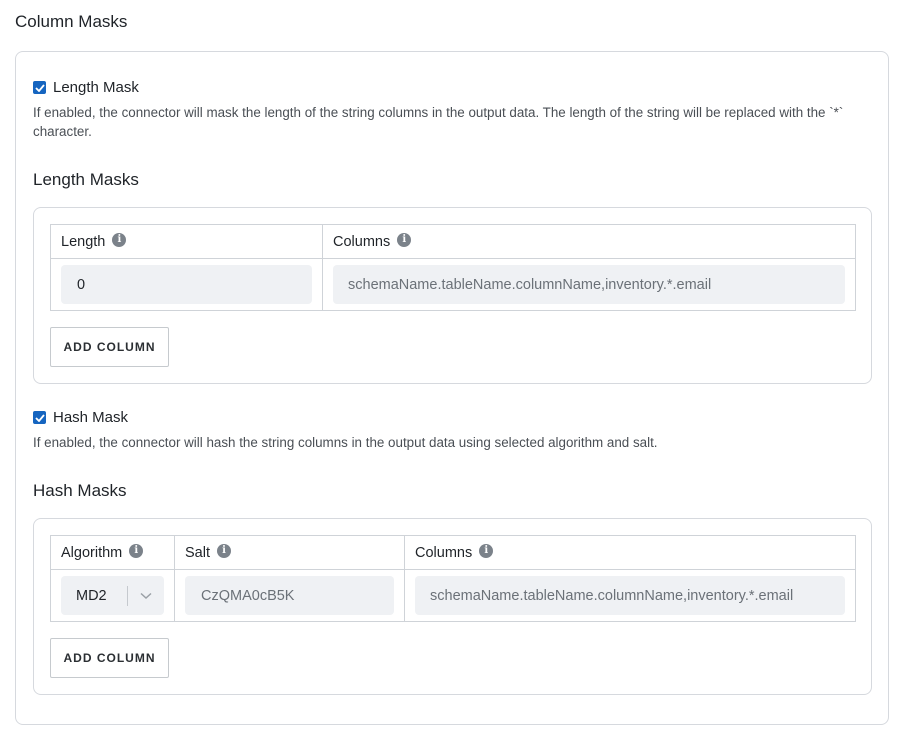 The image size is (901, 738). Describe the element at coordinates (71, 21) in the screenshot. I see `page-title: Column Masks` at that location.